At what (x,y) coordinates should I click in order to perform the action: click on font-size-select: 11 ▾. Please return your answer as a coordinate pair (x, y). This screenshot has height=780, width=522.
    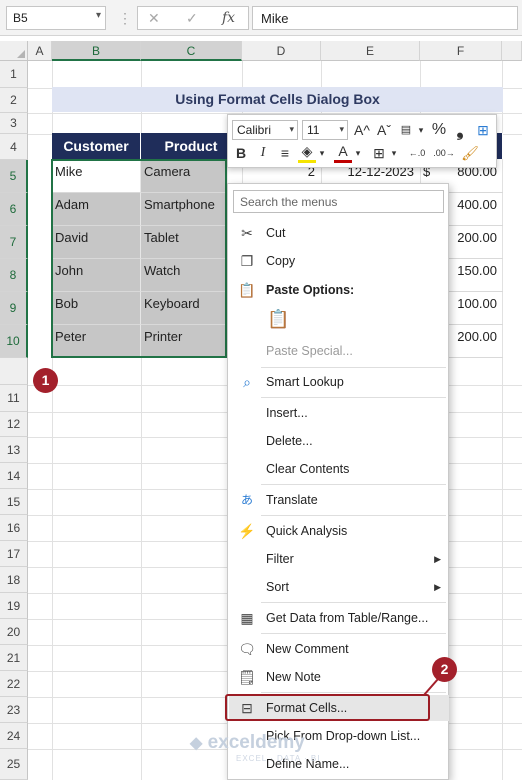
    Looking at the image, I should click on (325, 130).